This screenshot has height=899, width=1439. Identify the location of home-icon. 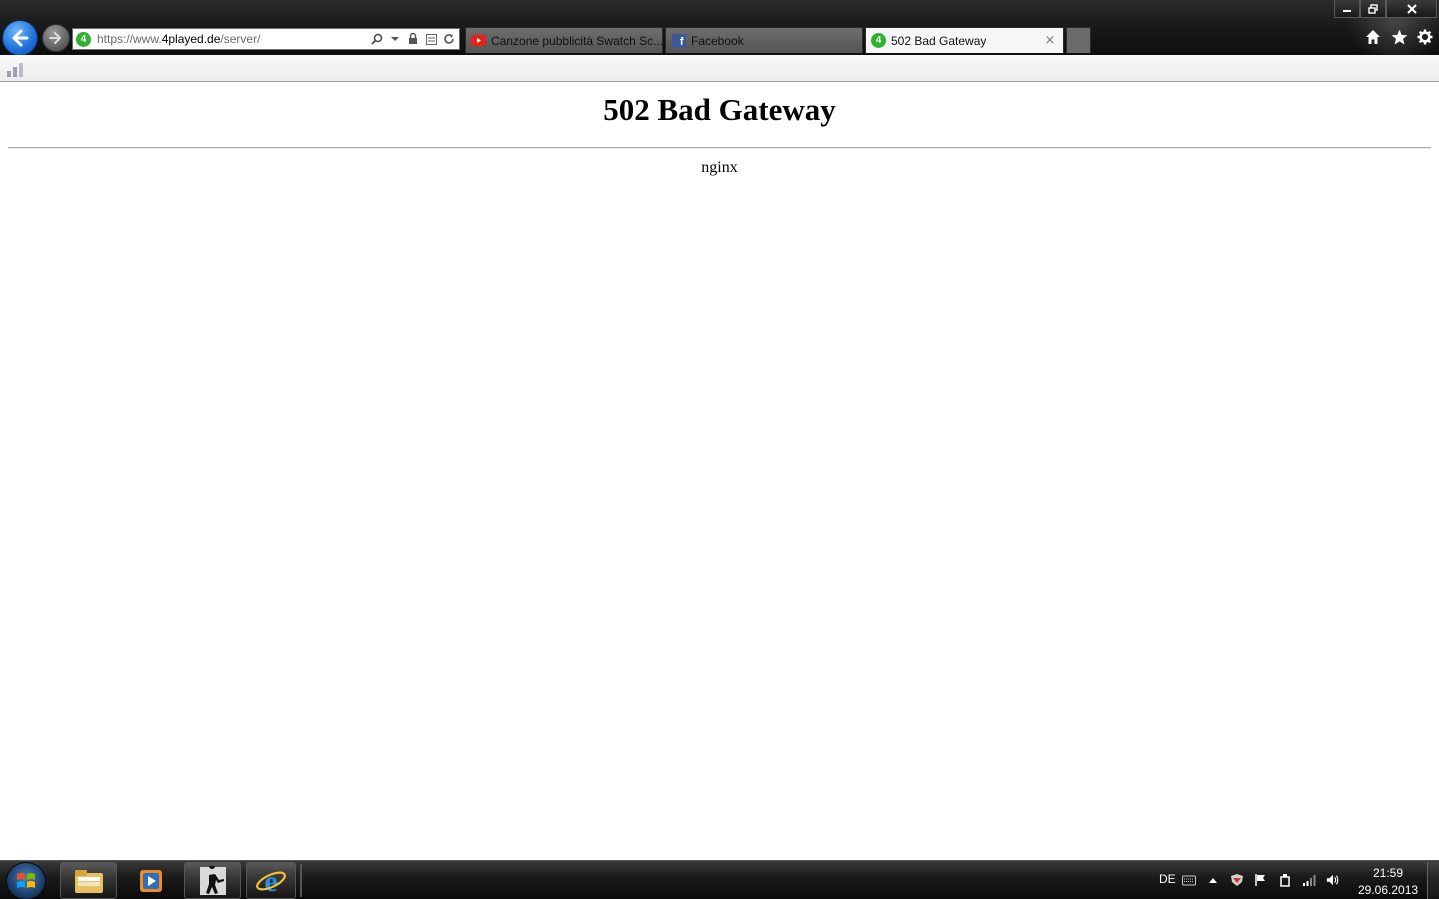
(1373, 37).